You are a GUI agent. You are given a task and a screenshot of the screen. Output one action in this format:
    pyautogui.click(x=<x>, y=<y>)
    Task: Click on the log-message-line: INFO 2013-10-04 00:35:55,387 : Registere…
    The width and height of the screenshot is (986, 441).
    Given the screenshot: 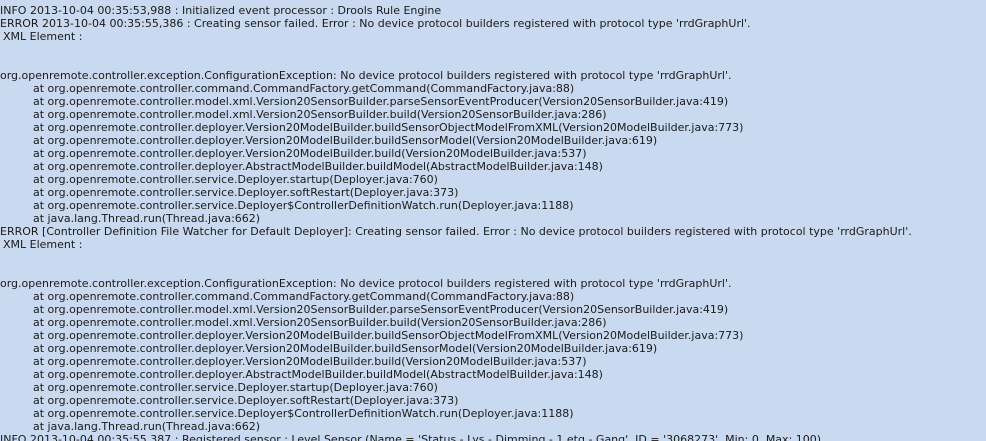 What is the action you would take?
    pyautogui.click(x=411, y=437)
    